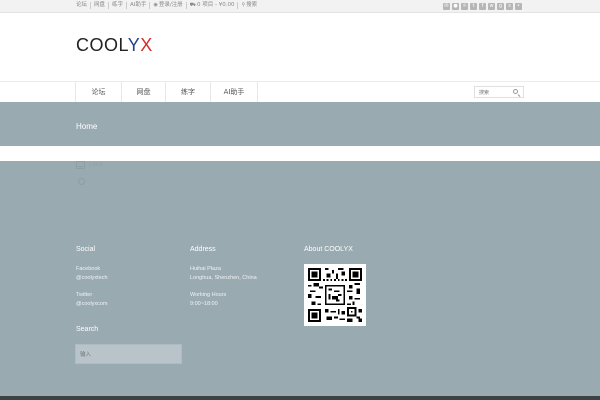 This screenshot has width=600, height=400. Describe the element at coordinates (192, 5) in the screenshot. I see `cart-icon: ⛟` at that location.